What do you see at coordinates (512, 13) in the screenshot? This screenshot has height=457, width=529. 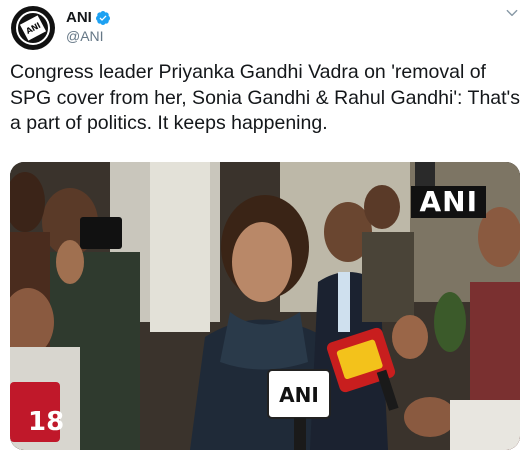 I see `chevron-down-icon` at bounding box center [512, 13].